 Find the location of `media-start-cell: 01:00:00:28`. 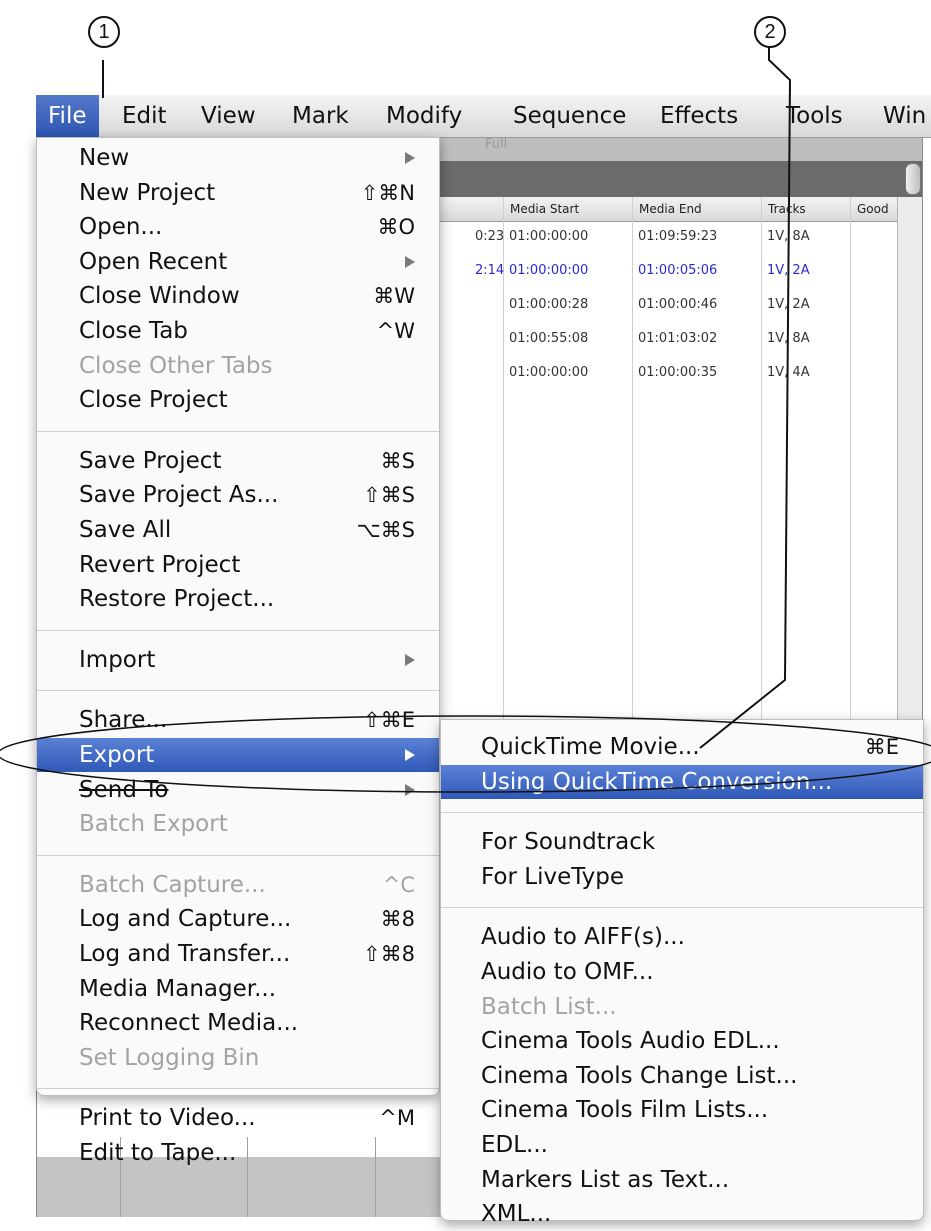

media-start-cell: 01:00:00:28 is located at coordinates (549, 304).